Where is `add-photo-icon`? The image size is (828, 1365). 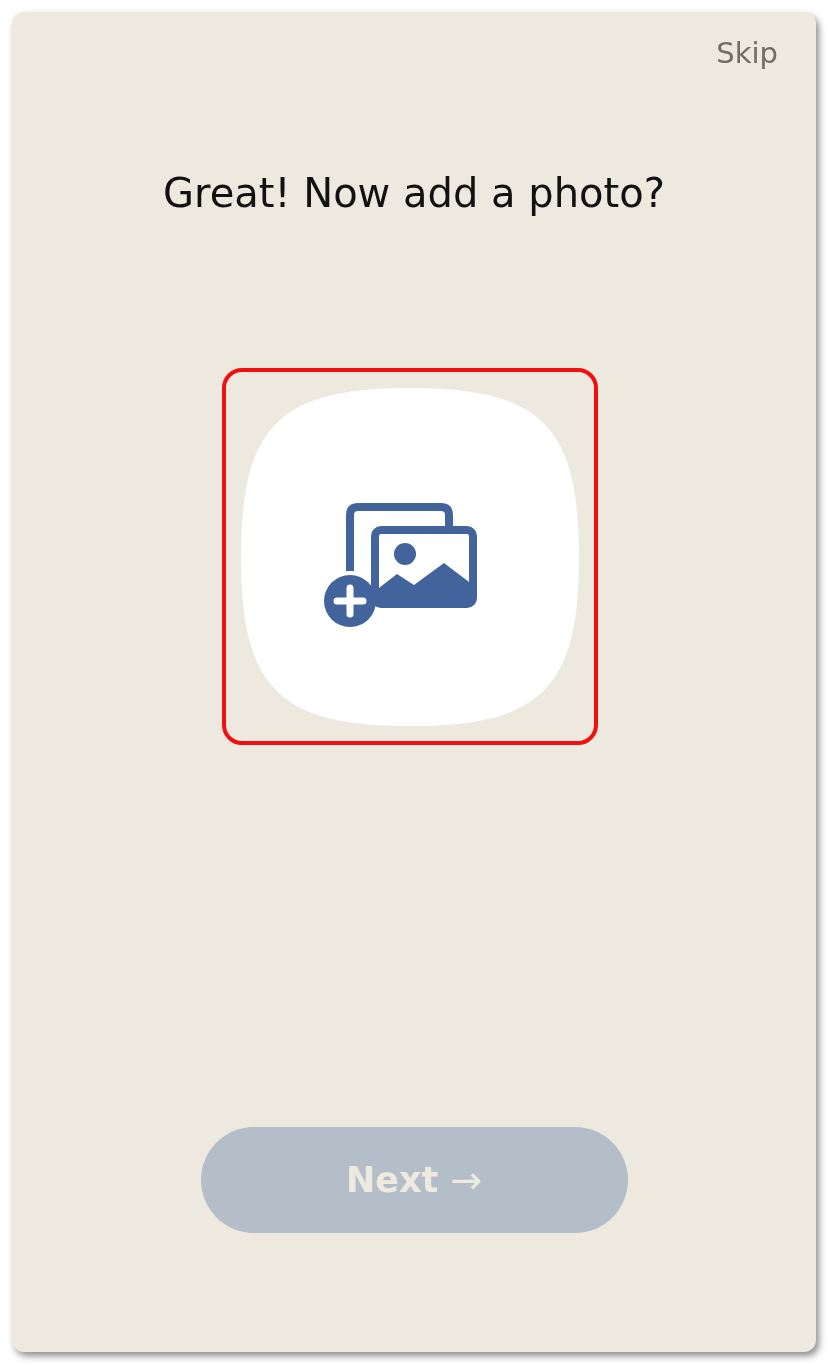 add-photo-icon is located at coordinates (410, 556).